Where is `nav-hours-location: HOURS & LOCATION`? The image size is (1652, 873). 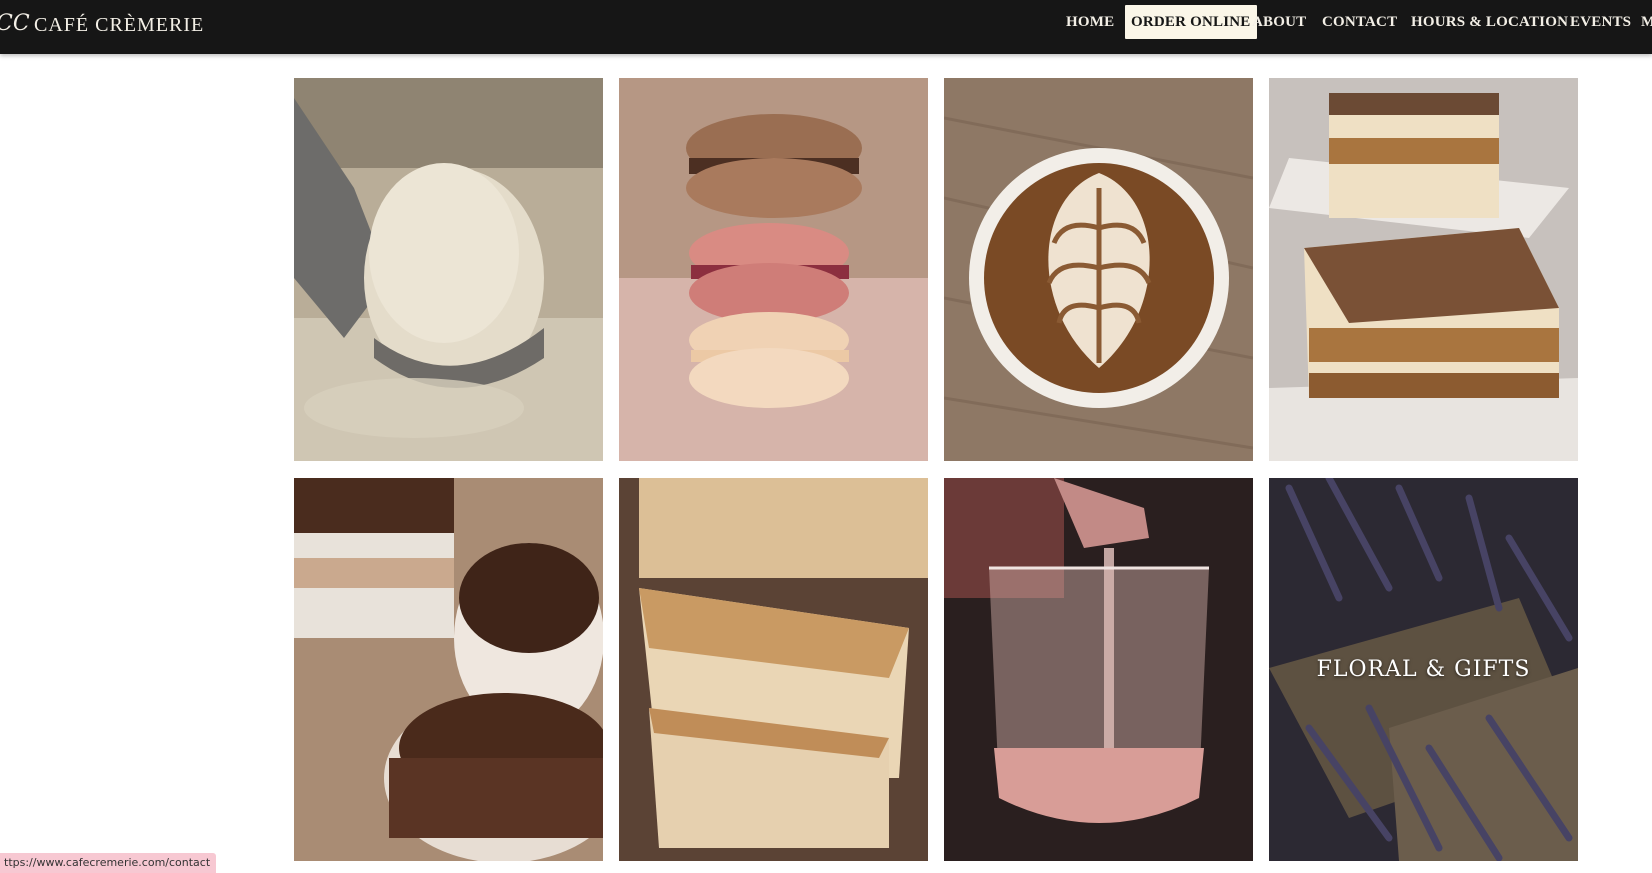
nav-hours-location: HOURS & LOCATION is located at coordinates (1489, 22).